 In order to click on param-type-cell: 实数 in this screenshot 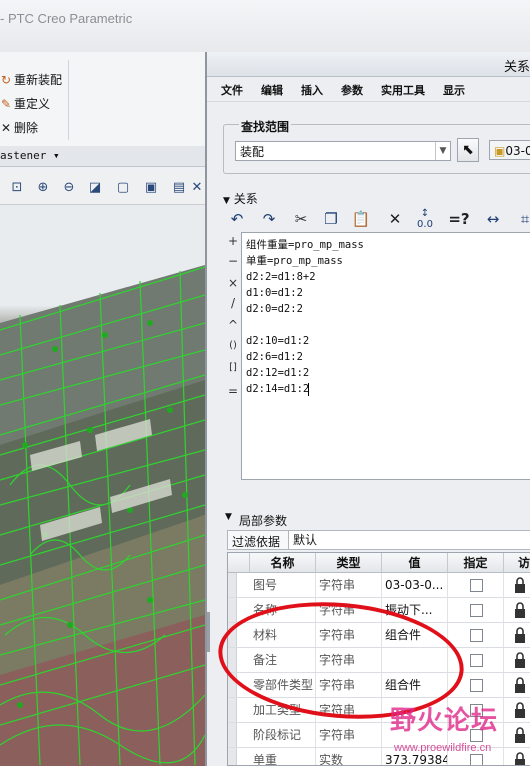, I will do `click(349, 756)`.